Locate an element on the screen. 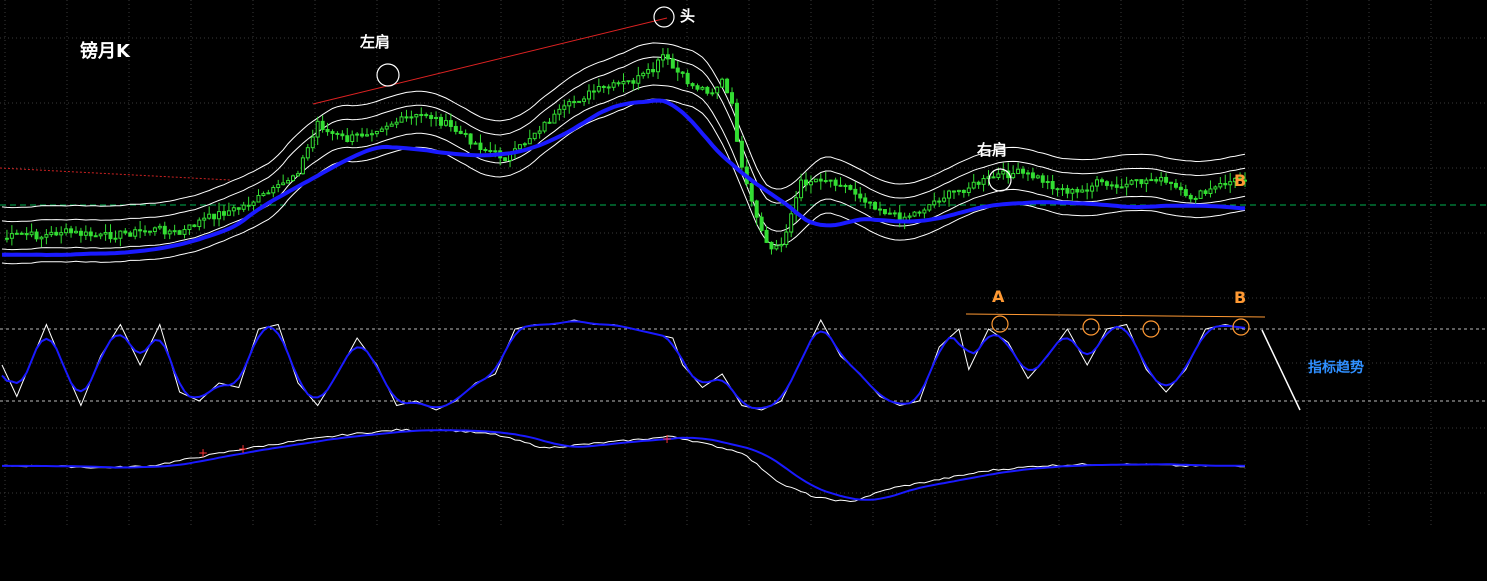  title-label: 镑月K is located at coordinates (105, 51).